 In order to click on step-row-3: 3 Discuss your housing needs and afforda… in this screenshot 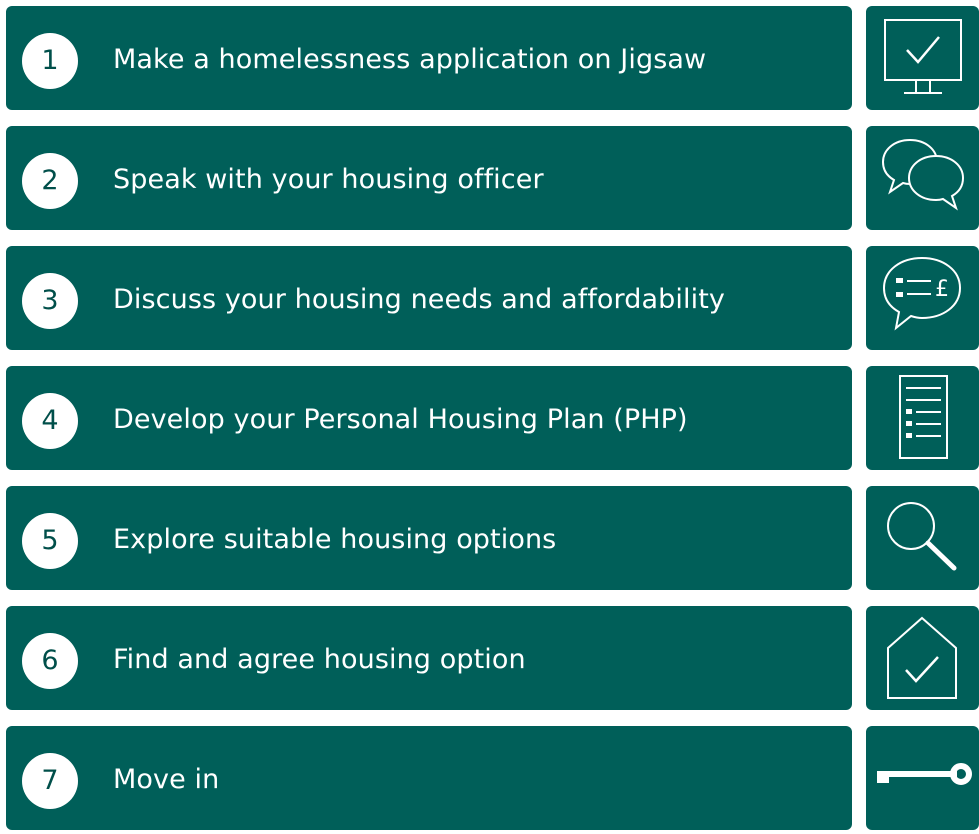, I will do `click(492, 298)`.